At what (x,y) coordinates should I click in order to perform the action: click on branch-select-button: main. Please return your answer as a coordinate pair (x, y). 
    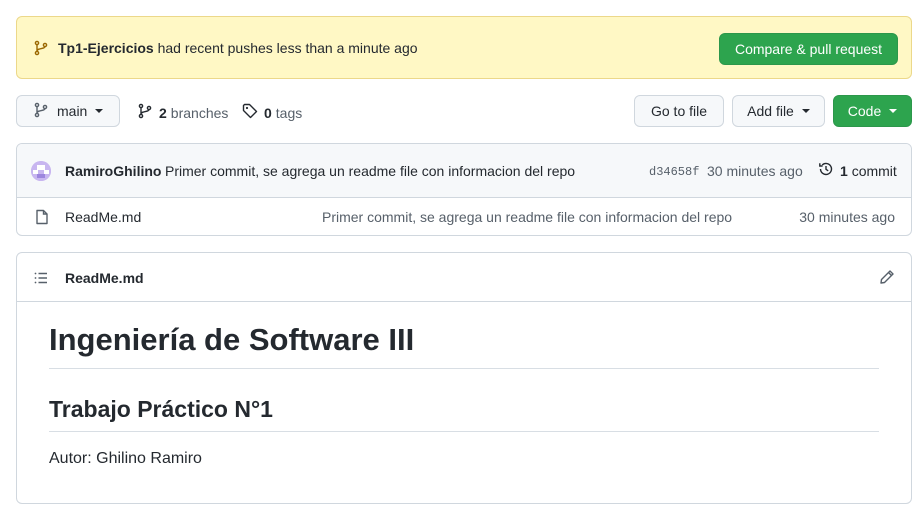
    Looking at the image, I should click on (68, 111).